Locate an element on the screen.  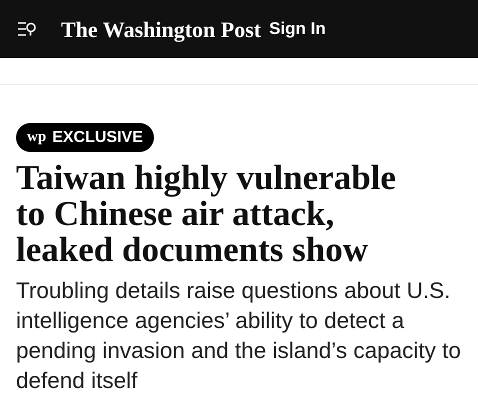
site-logo: The Washington Post is located at coordinates (161, 29).